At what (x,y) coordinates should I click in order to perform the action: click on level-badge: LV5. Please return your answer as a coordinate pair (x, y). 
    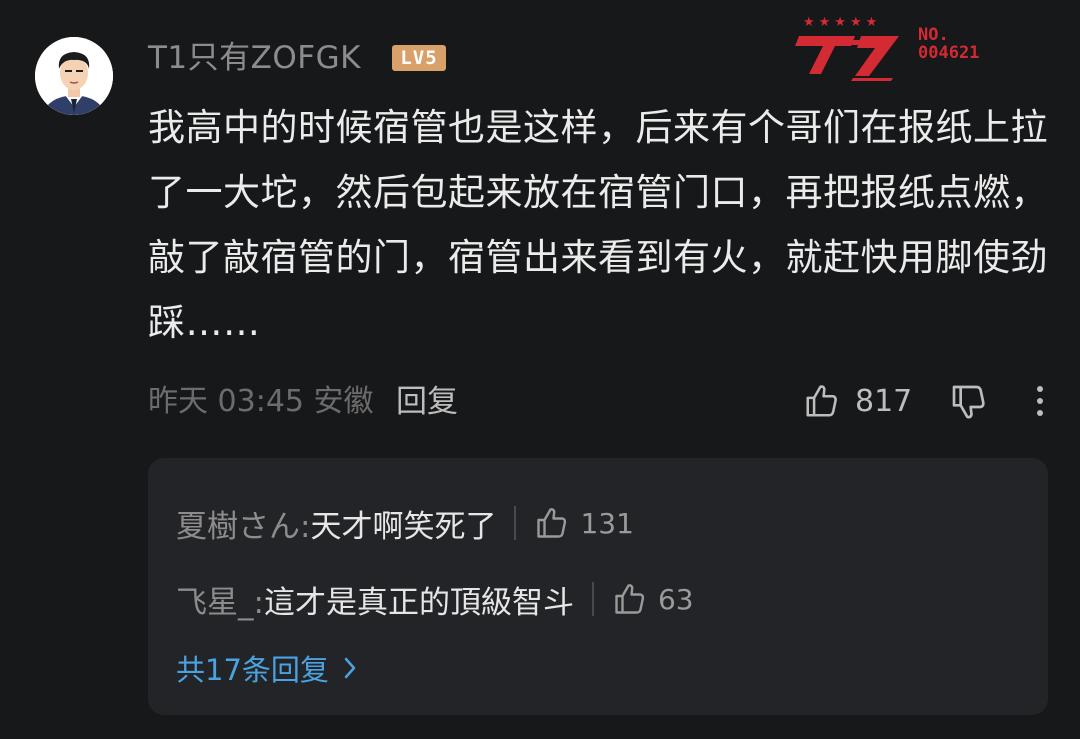
    Looking at the image, I should click on (419, 58).